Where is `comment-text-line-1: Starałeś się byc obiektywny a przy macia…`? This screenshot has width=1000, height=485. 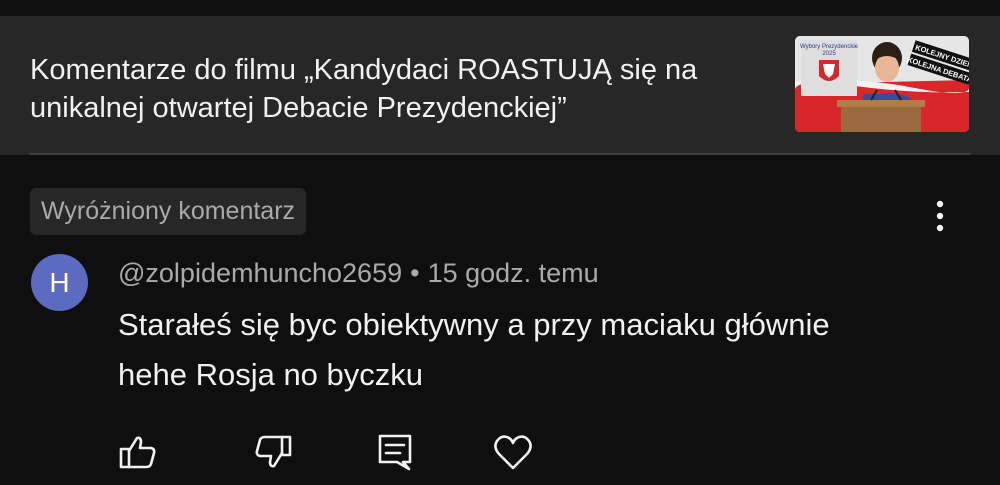
comment-text-line-1: Starałeś się byc obiektywny a przy macia… is located at coordinates (474, 324).